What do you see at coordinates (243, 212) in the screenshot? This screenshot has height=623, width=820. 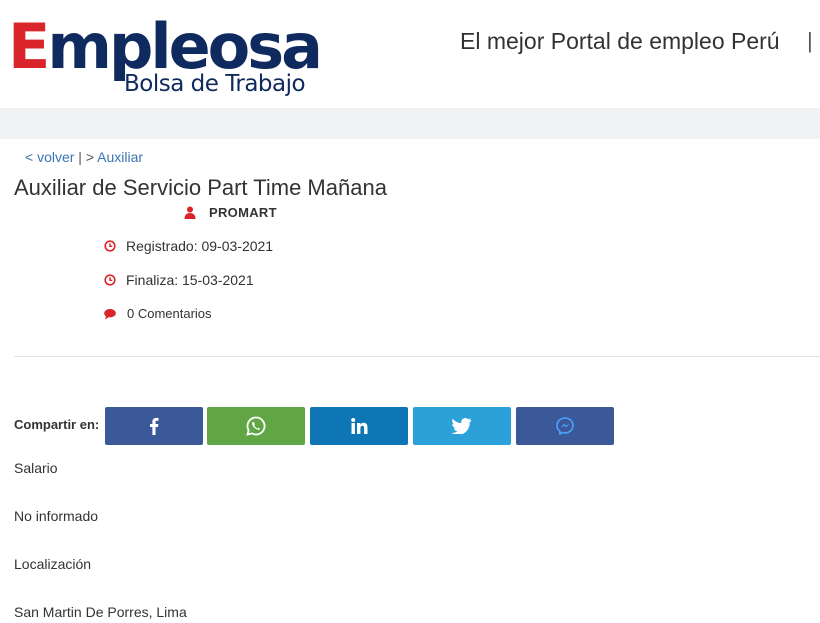 I see `company-name: PROMART` at bounding box center [243, 212].